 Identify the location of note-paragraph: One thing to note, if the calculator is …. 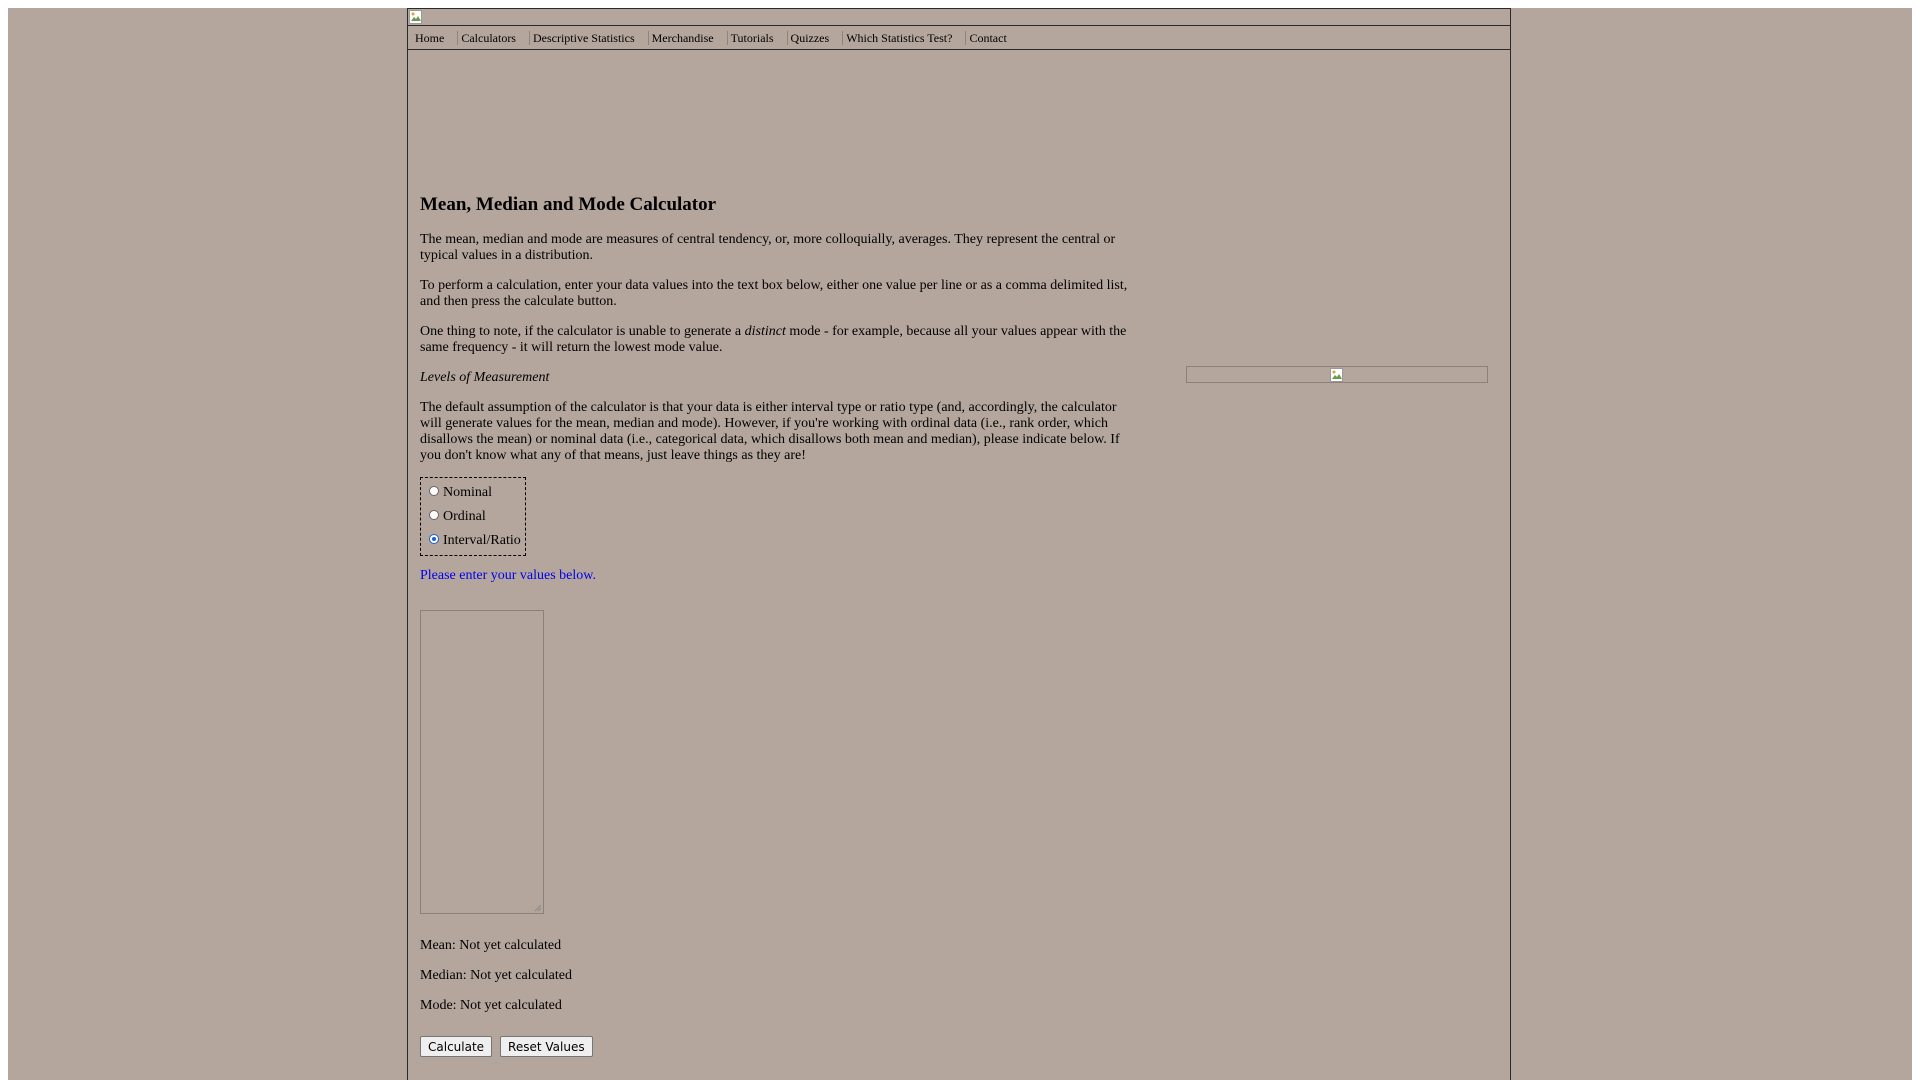
(776, 340).